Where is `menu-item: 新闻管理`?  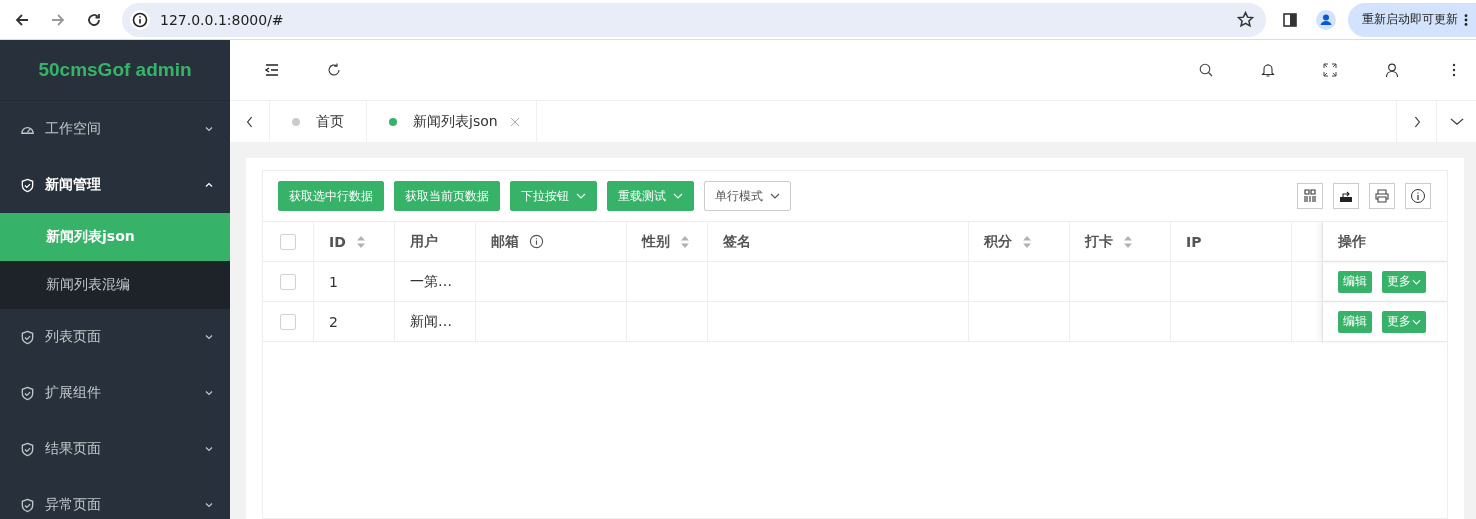 menu-item: 新闻管理 is located at coordinates (115, 185).